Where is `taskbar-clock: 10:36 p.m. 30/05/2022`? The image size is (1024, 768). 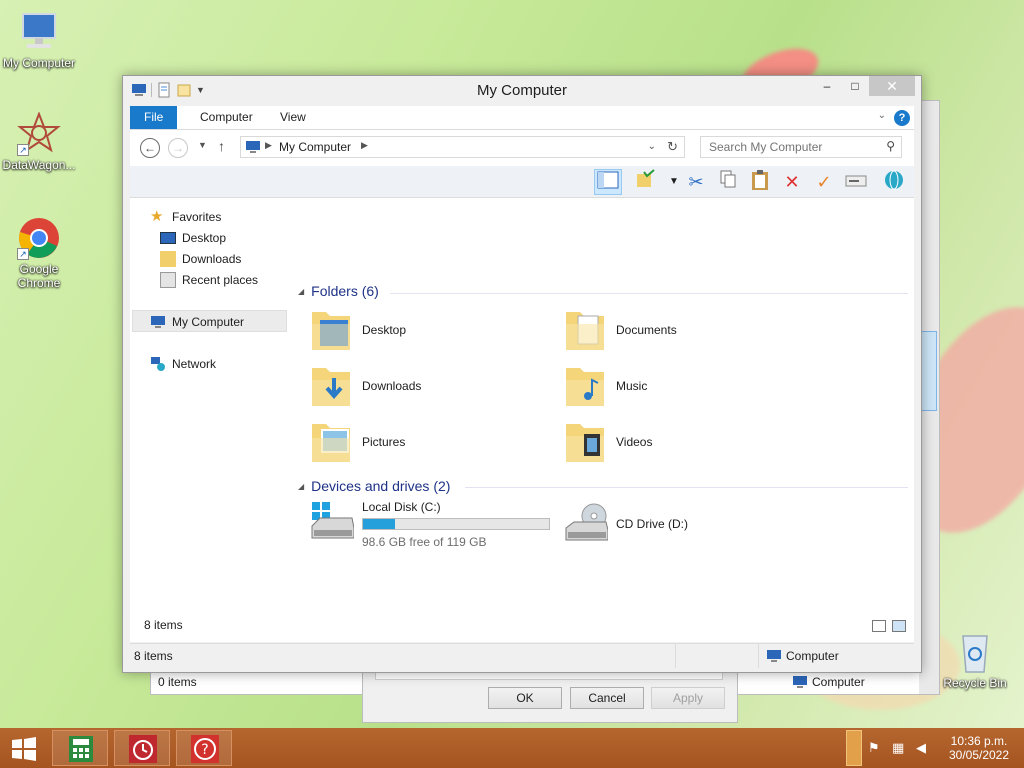 taskbar-clock: 10:36 p.m. 30/05/2022 is located at coordinates (979, 748).